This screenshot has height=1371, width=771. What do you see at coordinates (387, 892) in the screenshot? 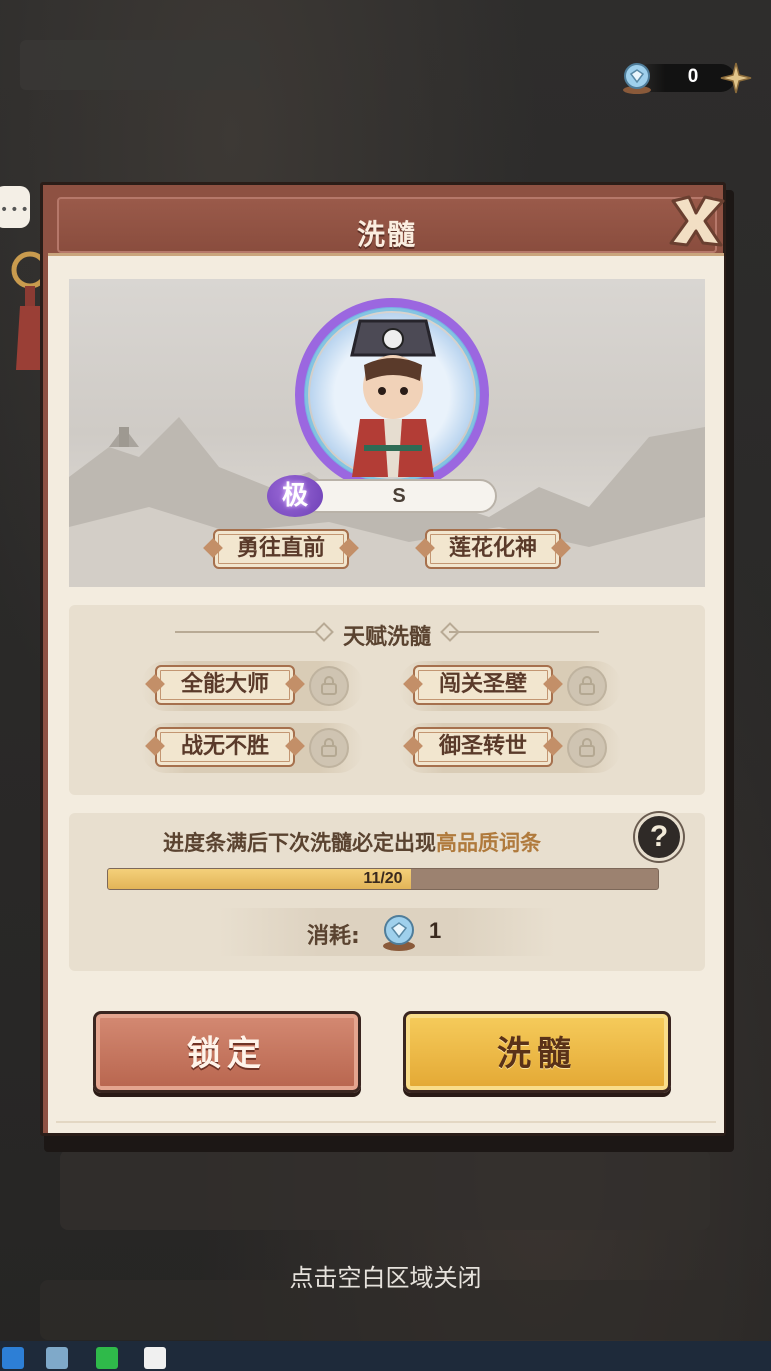
I see `progress-section: 进度条满后下次洗髓必定出现高品质词条 ? 11/20 消耗: 1` at bounding box center [387, 892].